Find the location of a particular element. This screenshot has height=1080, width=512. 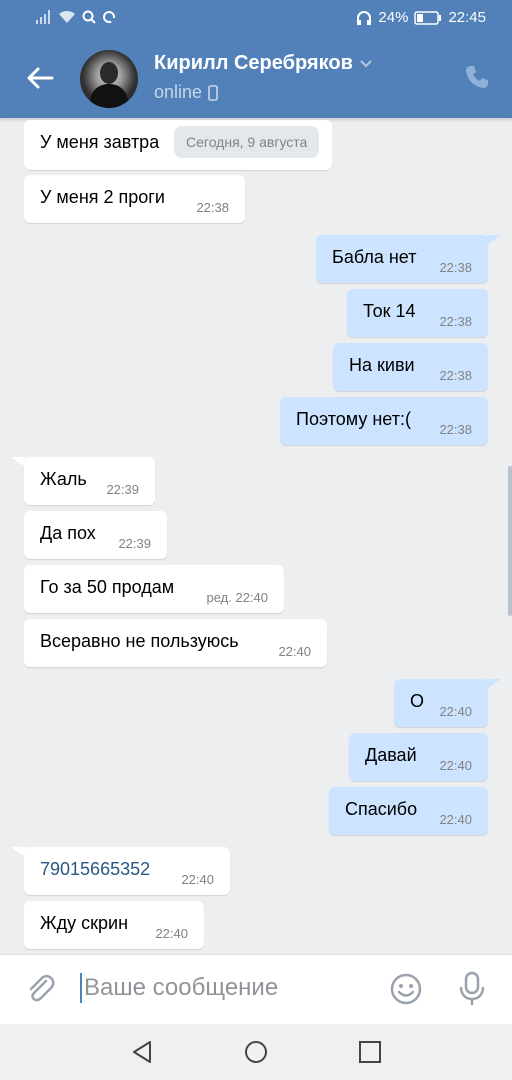

text-caret is located at coordinates (81, 988).